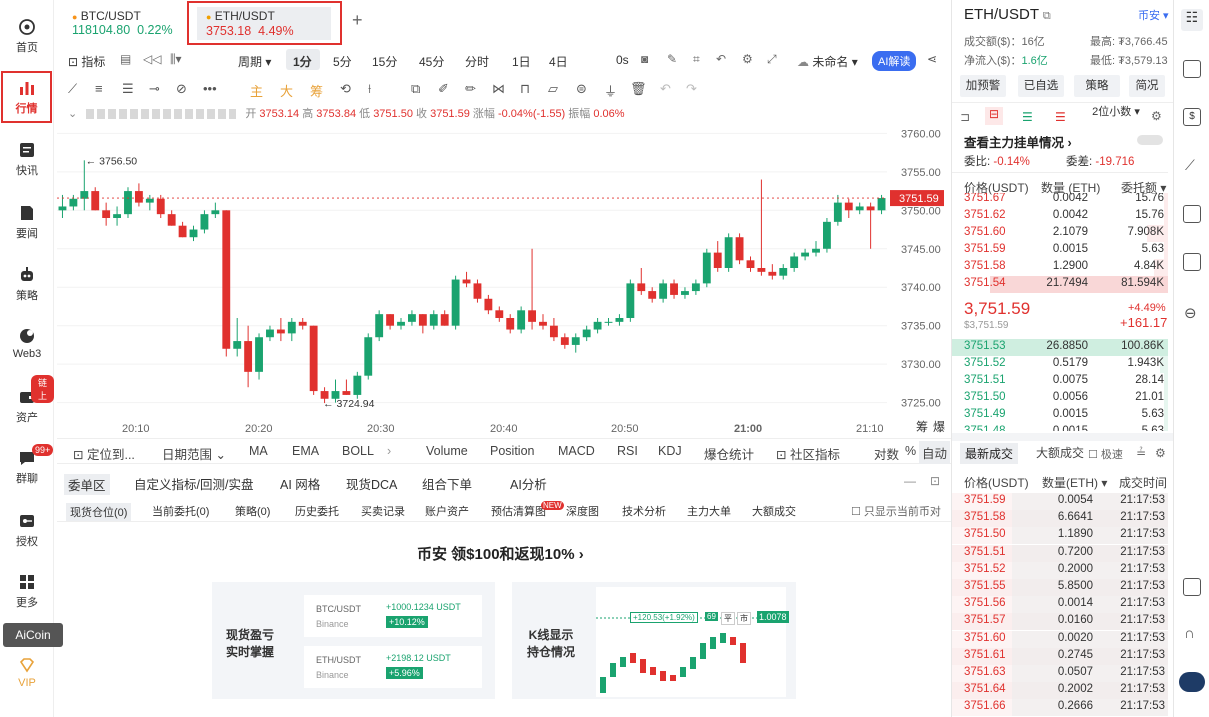 This screenshot has width=1209, height=717. I want to click on pair-title: ETH/USDT ⧉, so click(1007, 14).